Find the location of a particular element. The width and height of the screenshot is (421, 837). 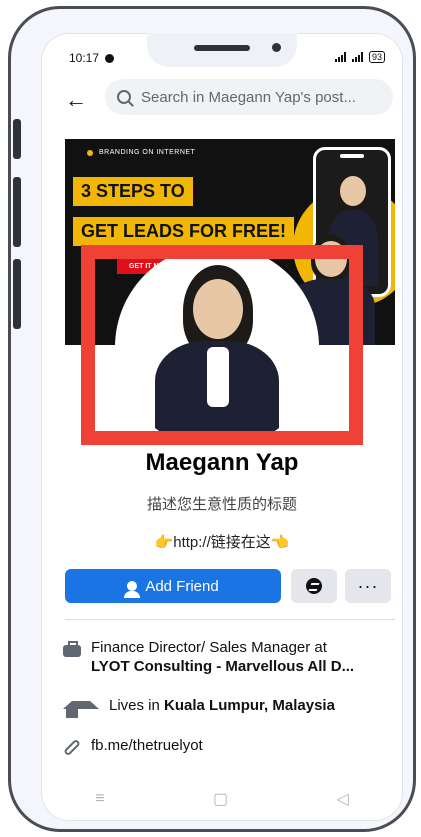

add-user-icon is located at coordinates (132, 589).